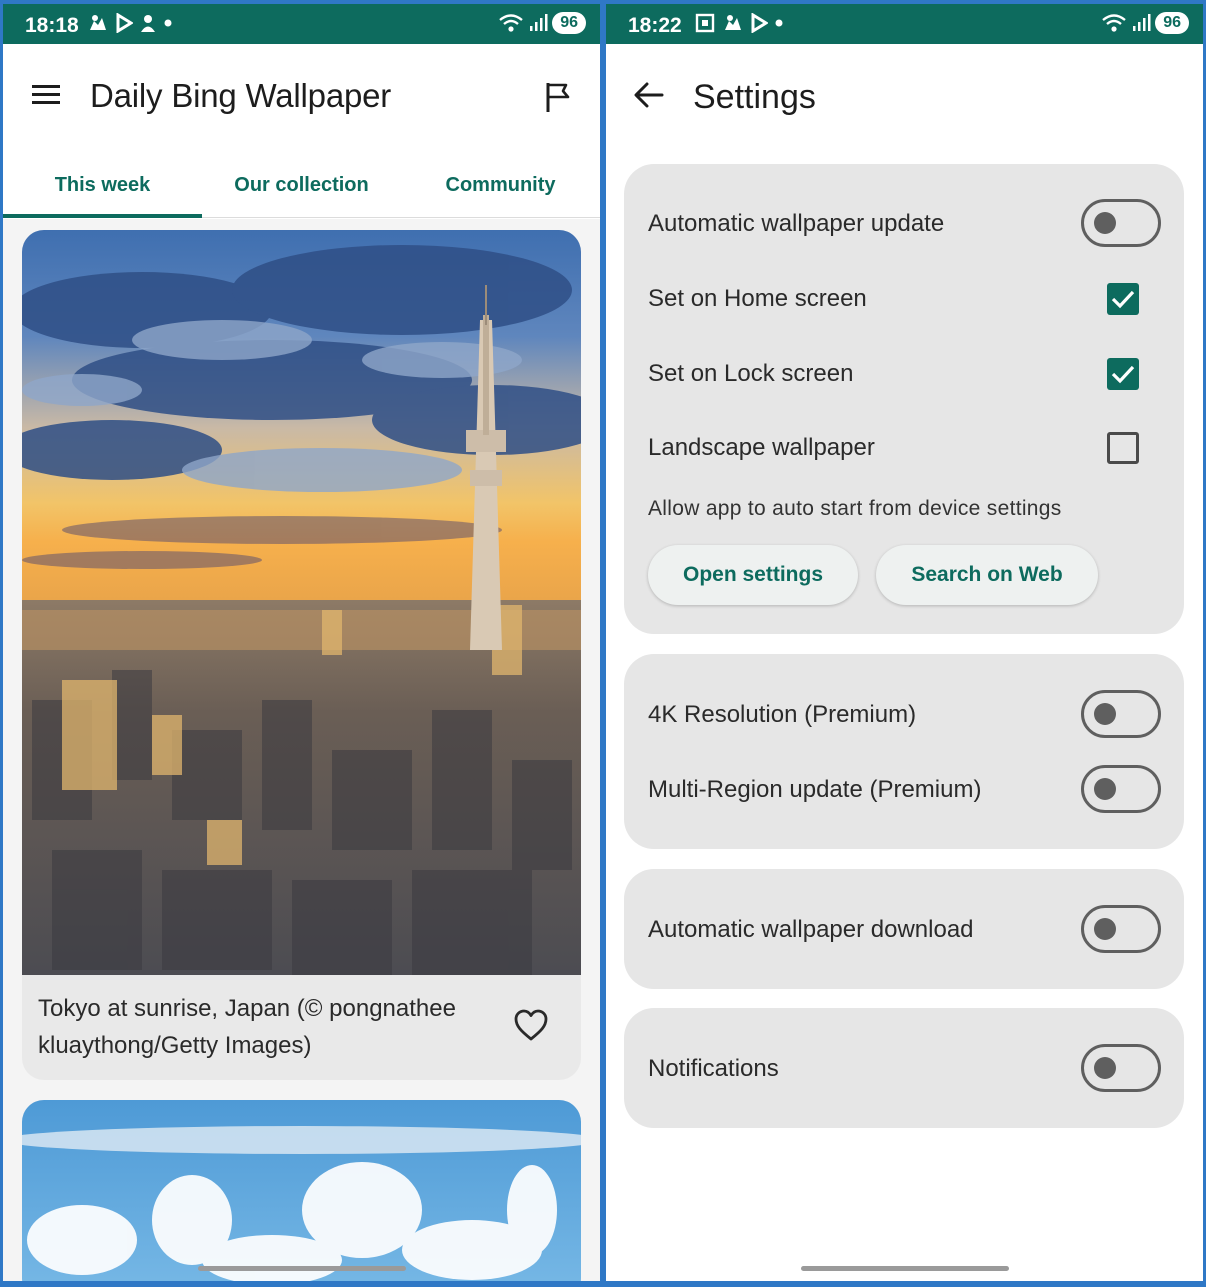  I want to click on page-title: Settings, so click(754, 97).